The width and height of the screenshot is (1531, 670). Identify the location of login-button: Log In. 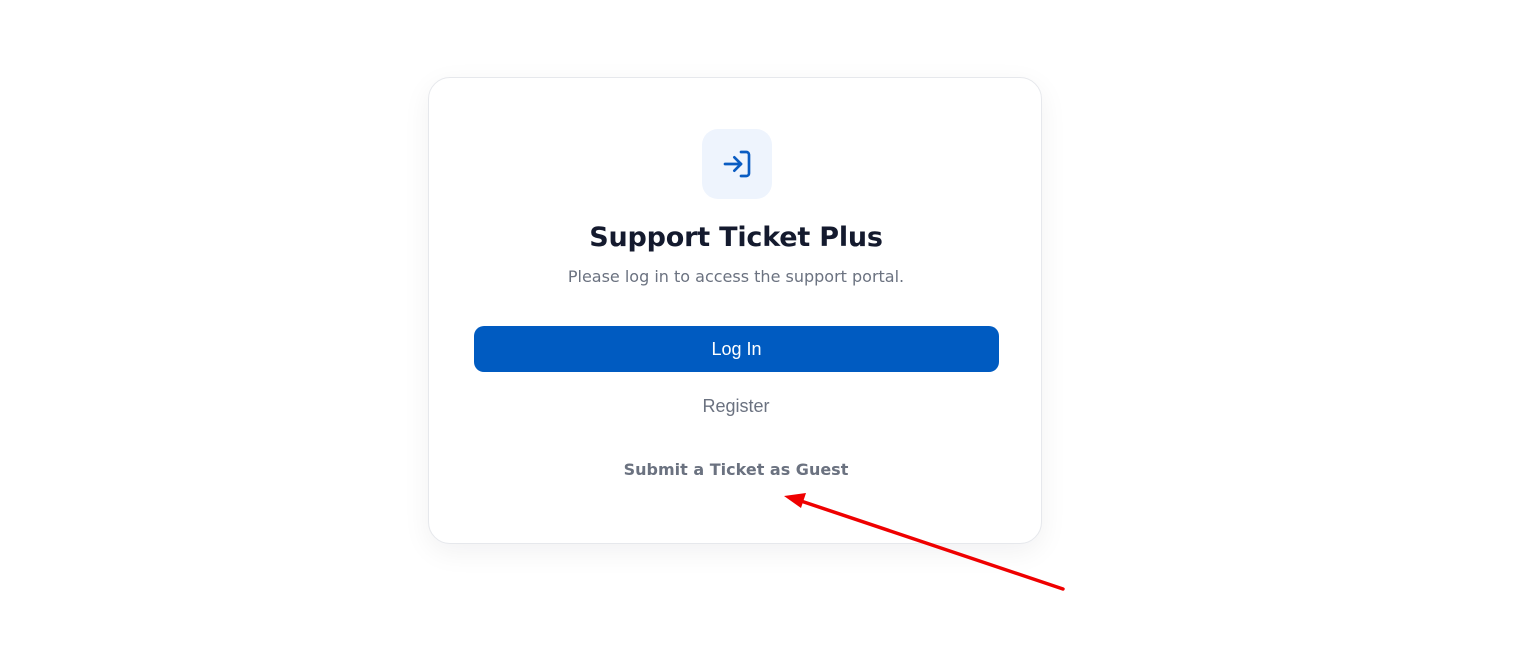
(736, 349).